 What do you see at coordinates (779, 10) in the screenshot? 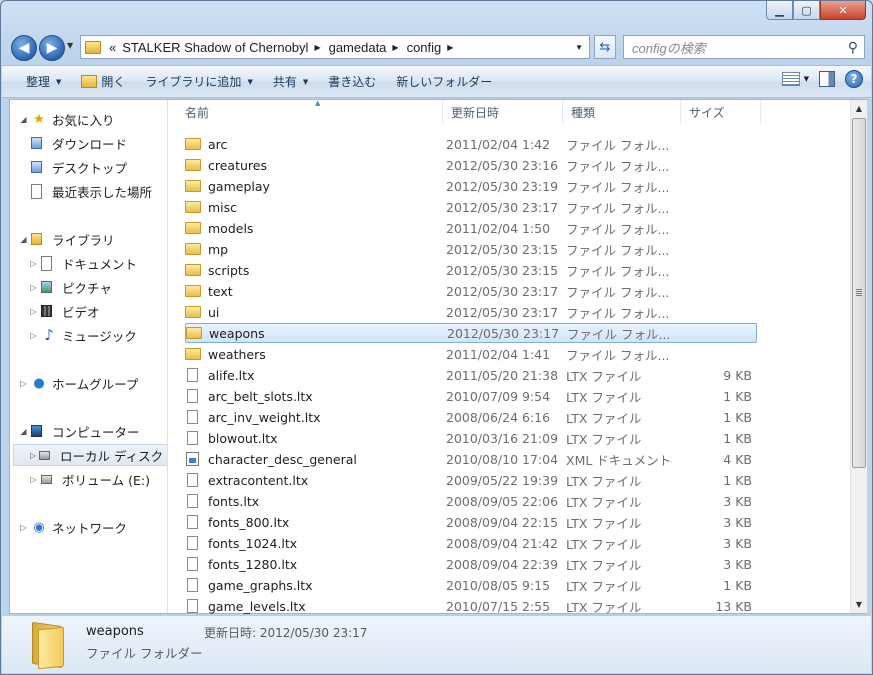
I see `minimize-button: ▁` at bounding box center [779, 10].